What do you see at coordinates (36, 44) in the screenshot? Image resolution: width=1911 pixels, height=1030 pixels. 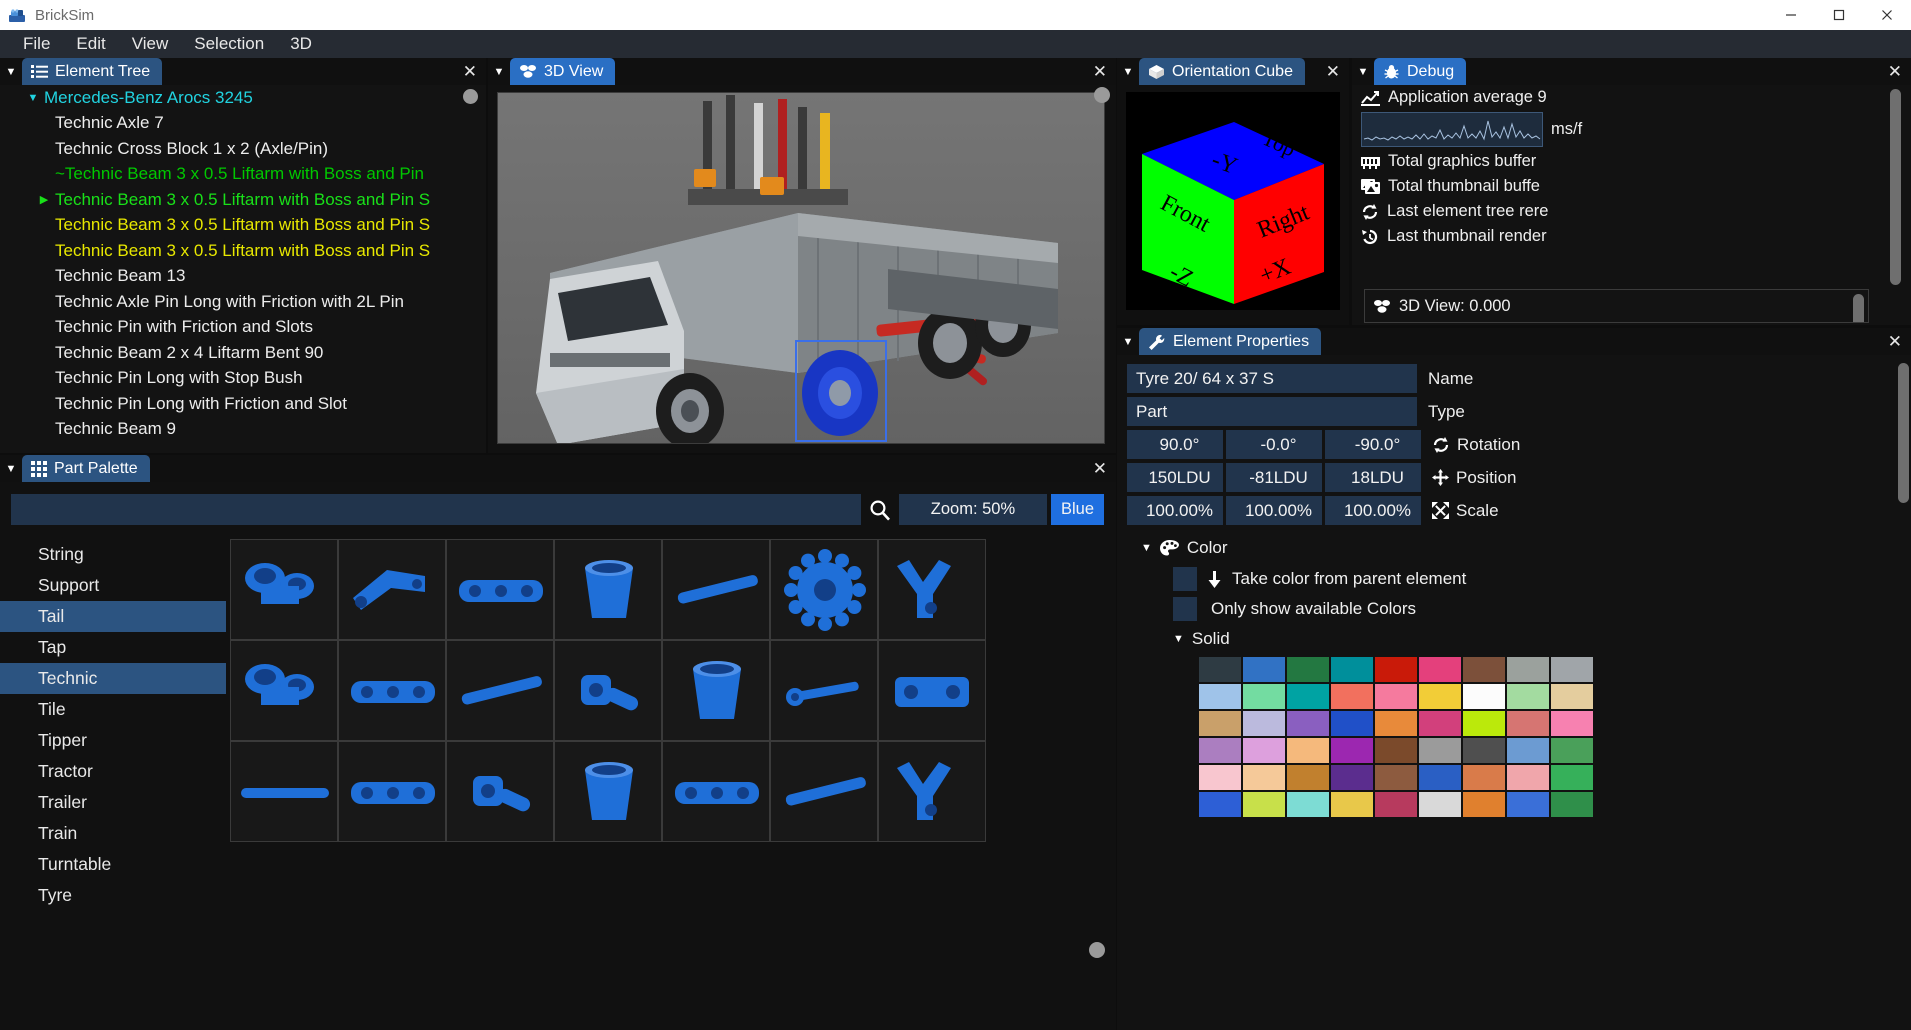 I see `menu-file: File` at bounding box center [36, 44].